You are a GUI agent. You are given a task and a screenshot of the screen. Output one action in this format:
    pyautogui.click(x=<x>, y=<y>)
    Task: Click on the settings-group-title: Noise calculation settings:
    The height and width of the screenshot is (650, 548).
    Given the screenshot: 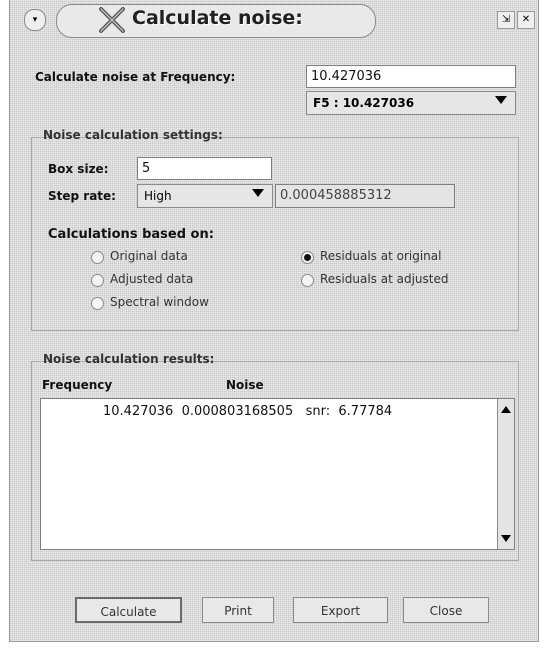 What is the action you would take?
    pyautogui.click(x=133, y=135)
    